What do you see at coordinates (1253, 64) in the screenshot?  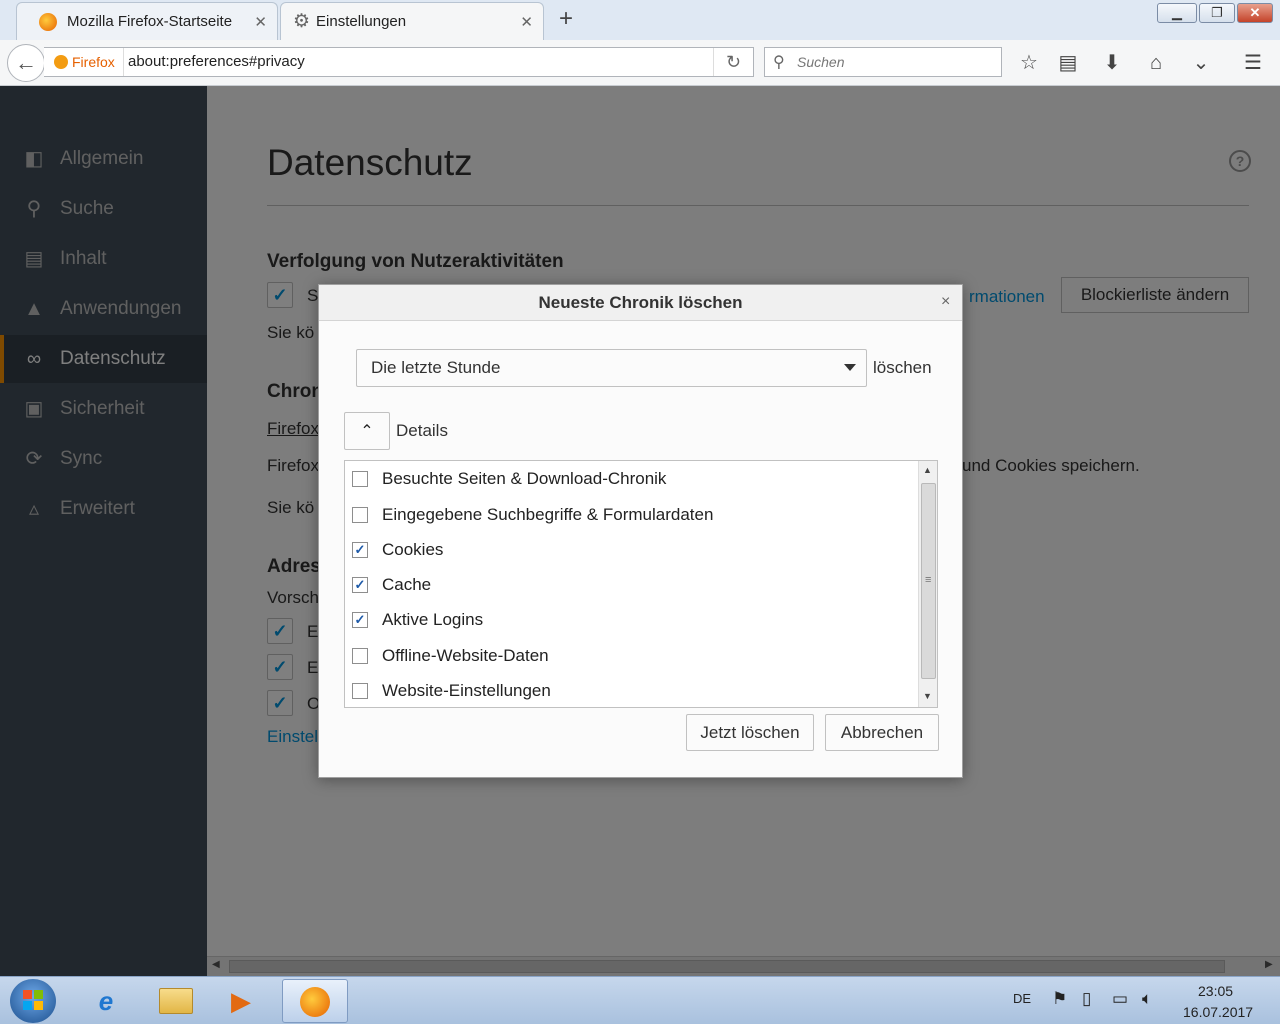 I see `menu-icon: ☰` at bounding box center [1253, 64].